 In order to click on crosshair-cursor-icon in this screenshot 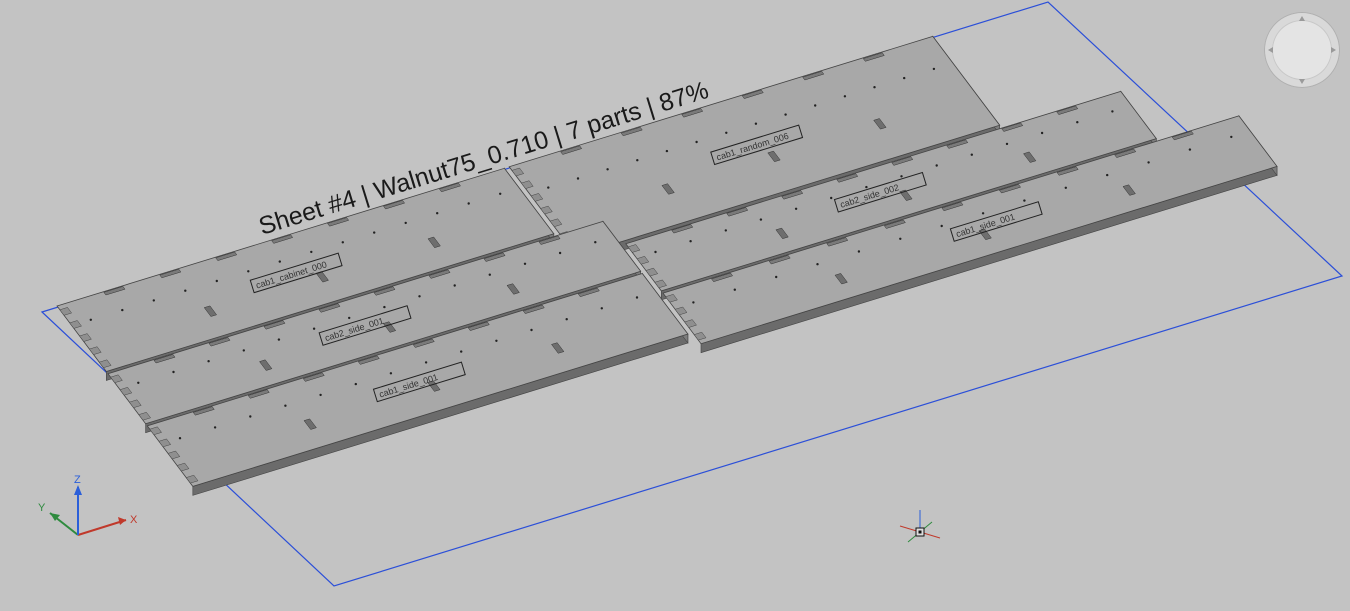, I will do `click(920, 526)`.